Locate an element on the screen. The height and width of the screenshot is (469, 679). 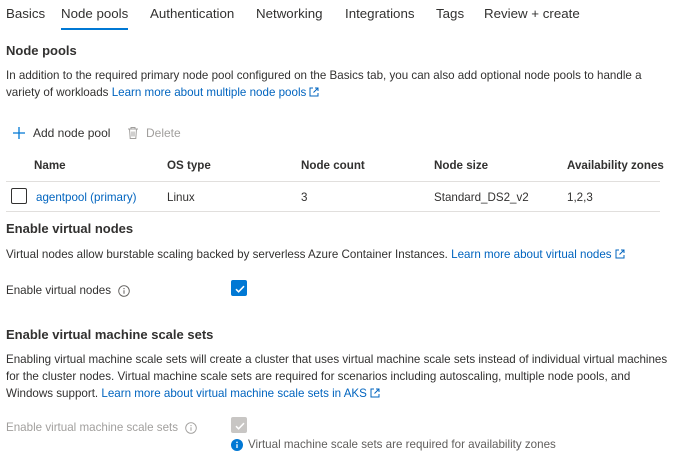
enable-virtual-nodes-checkbox is located at coordinates (239, 288).